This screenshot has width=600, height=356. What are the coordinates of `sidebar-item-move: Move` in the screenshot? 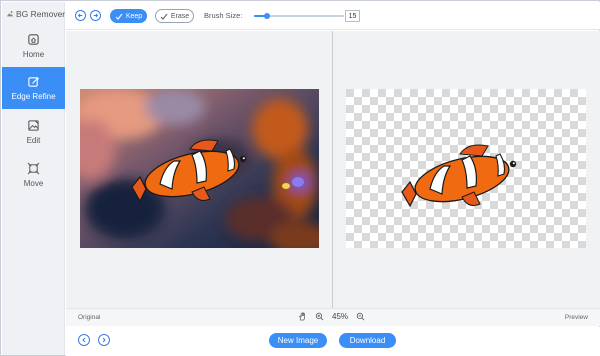 It's located at (33, 175).